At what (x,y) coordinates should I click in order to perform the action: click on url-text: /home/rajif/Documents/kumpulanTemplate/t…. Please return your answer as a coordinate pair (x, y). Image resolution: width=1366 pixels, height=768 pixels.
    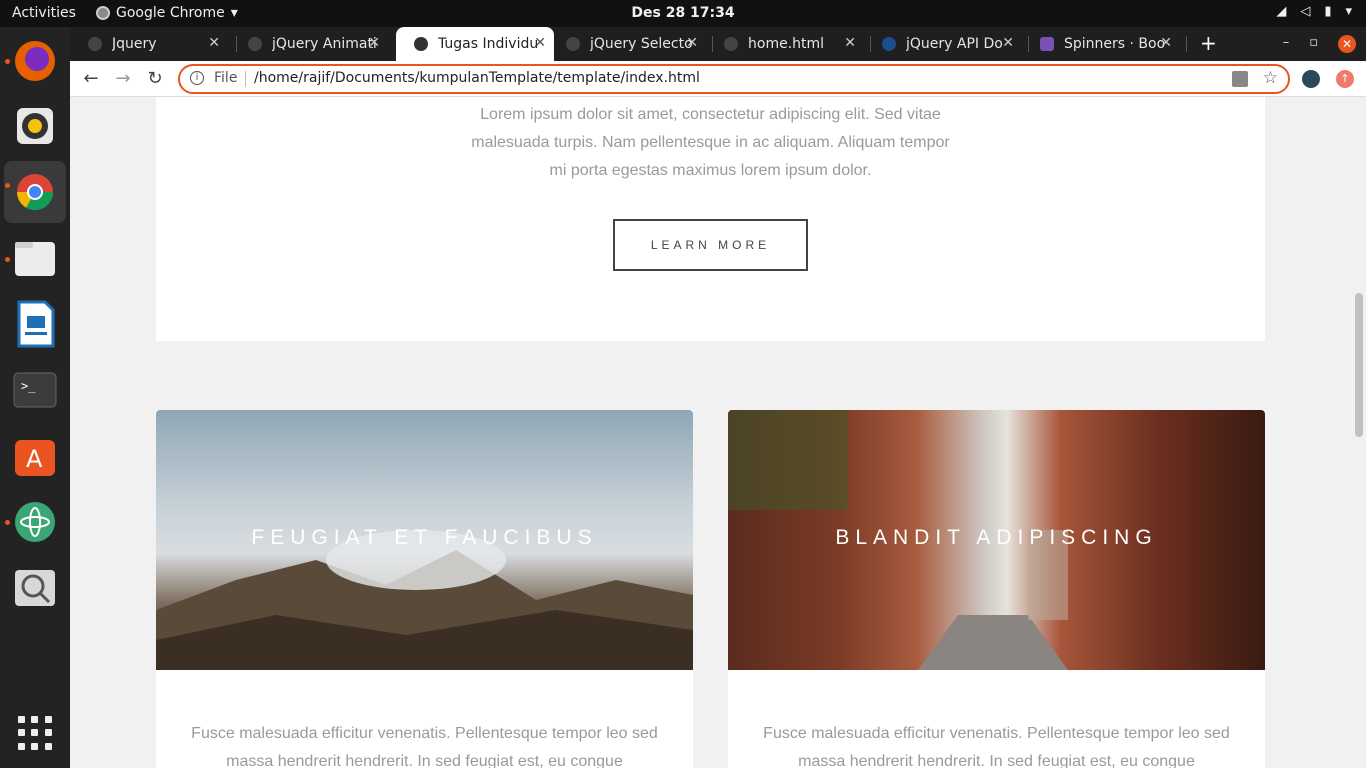
    Looking at the image, I should click on (477, 78).